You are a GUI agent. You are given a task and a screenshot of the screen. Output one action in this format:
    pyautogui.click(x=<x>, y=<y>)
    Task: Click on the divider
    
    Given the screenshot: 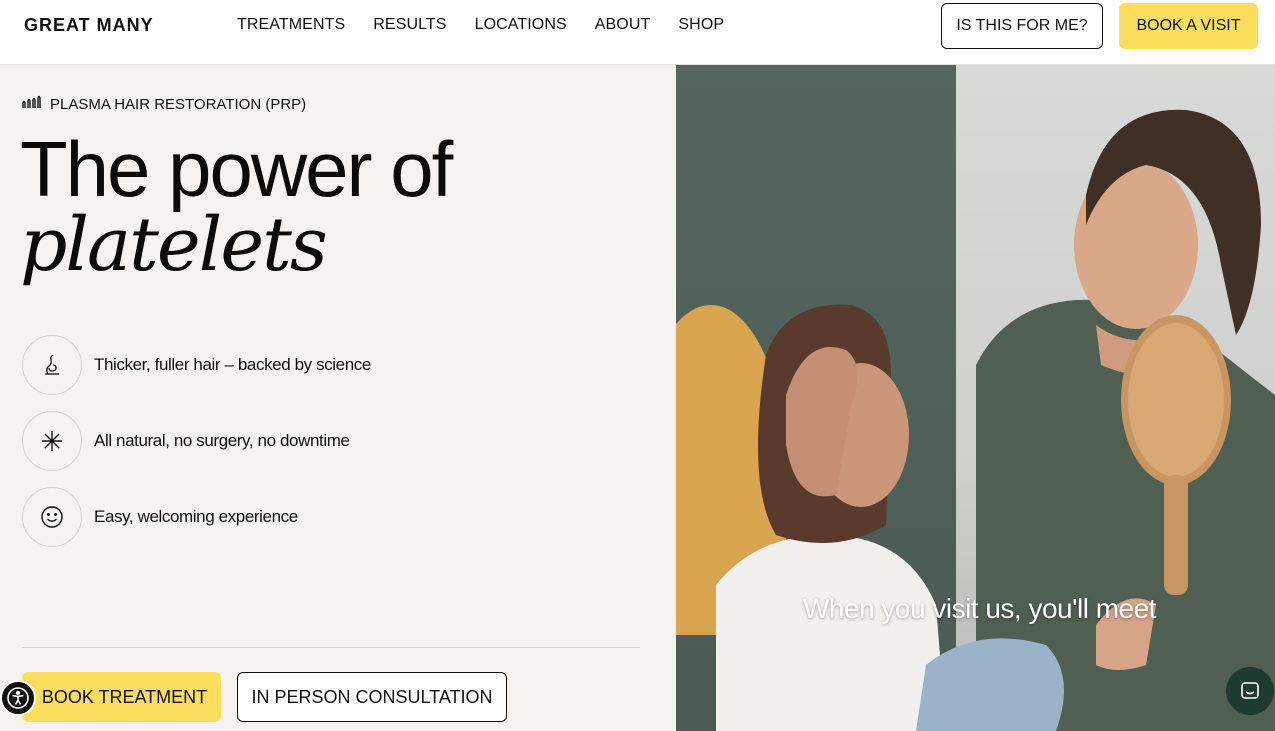 What is the action you would take?
    pyautogui.click(x=331, y=647)
    